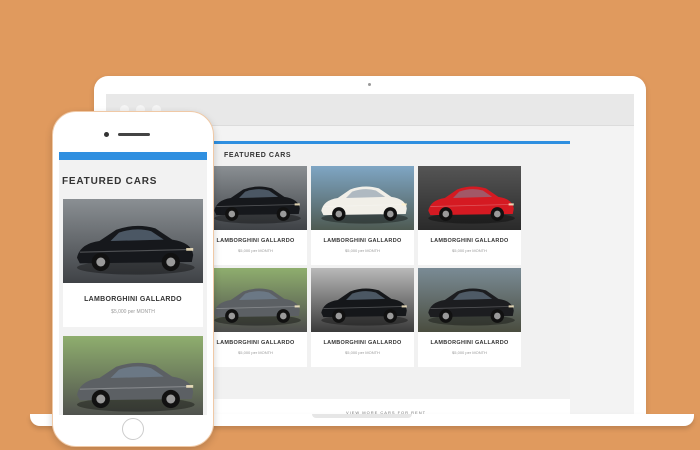  What do you see at coordinates (134, 134) in the screenshot?
I see `phone-speaker` at bounding box center [134, 134].